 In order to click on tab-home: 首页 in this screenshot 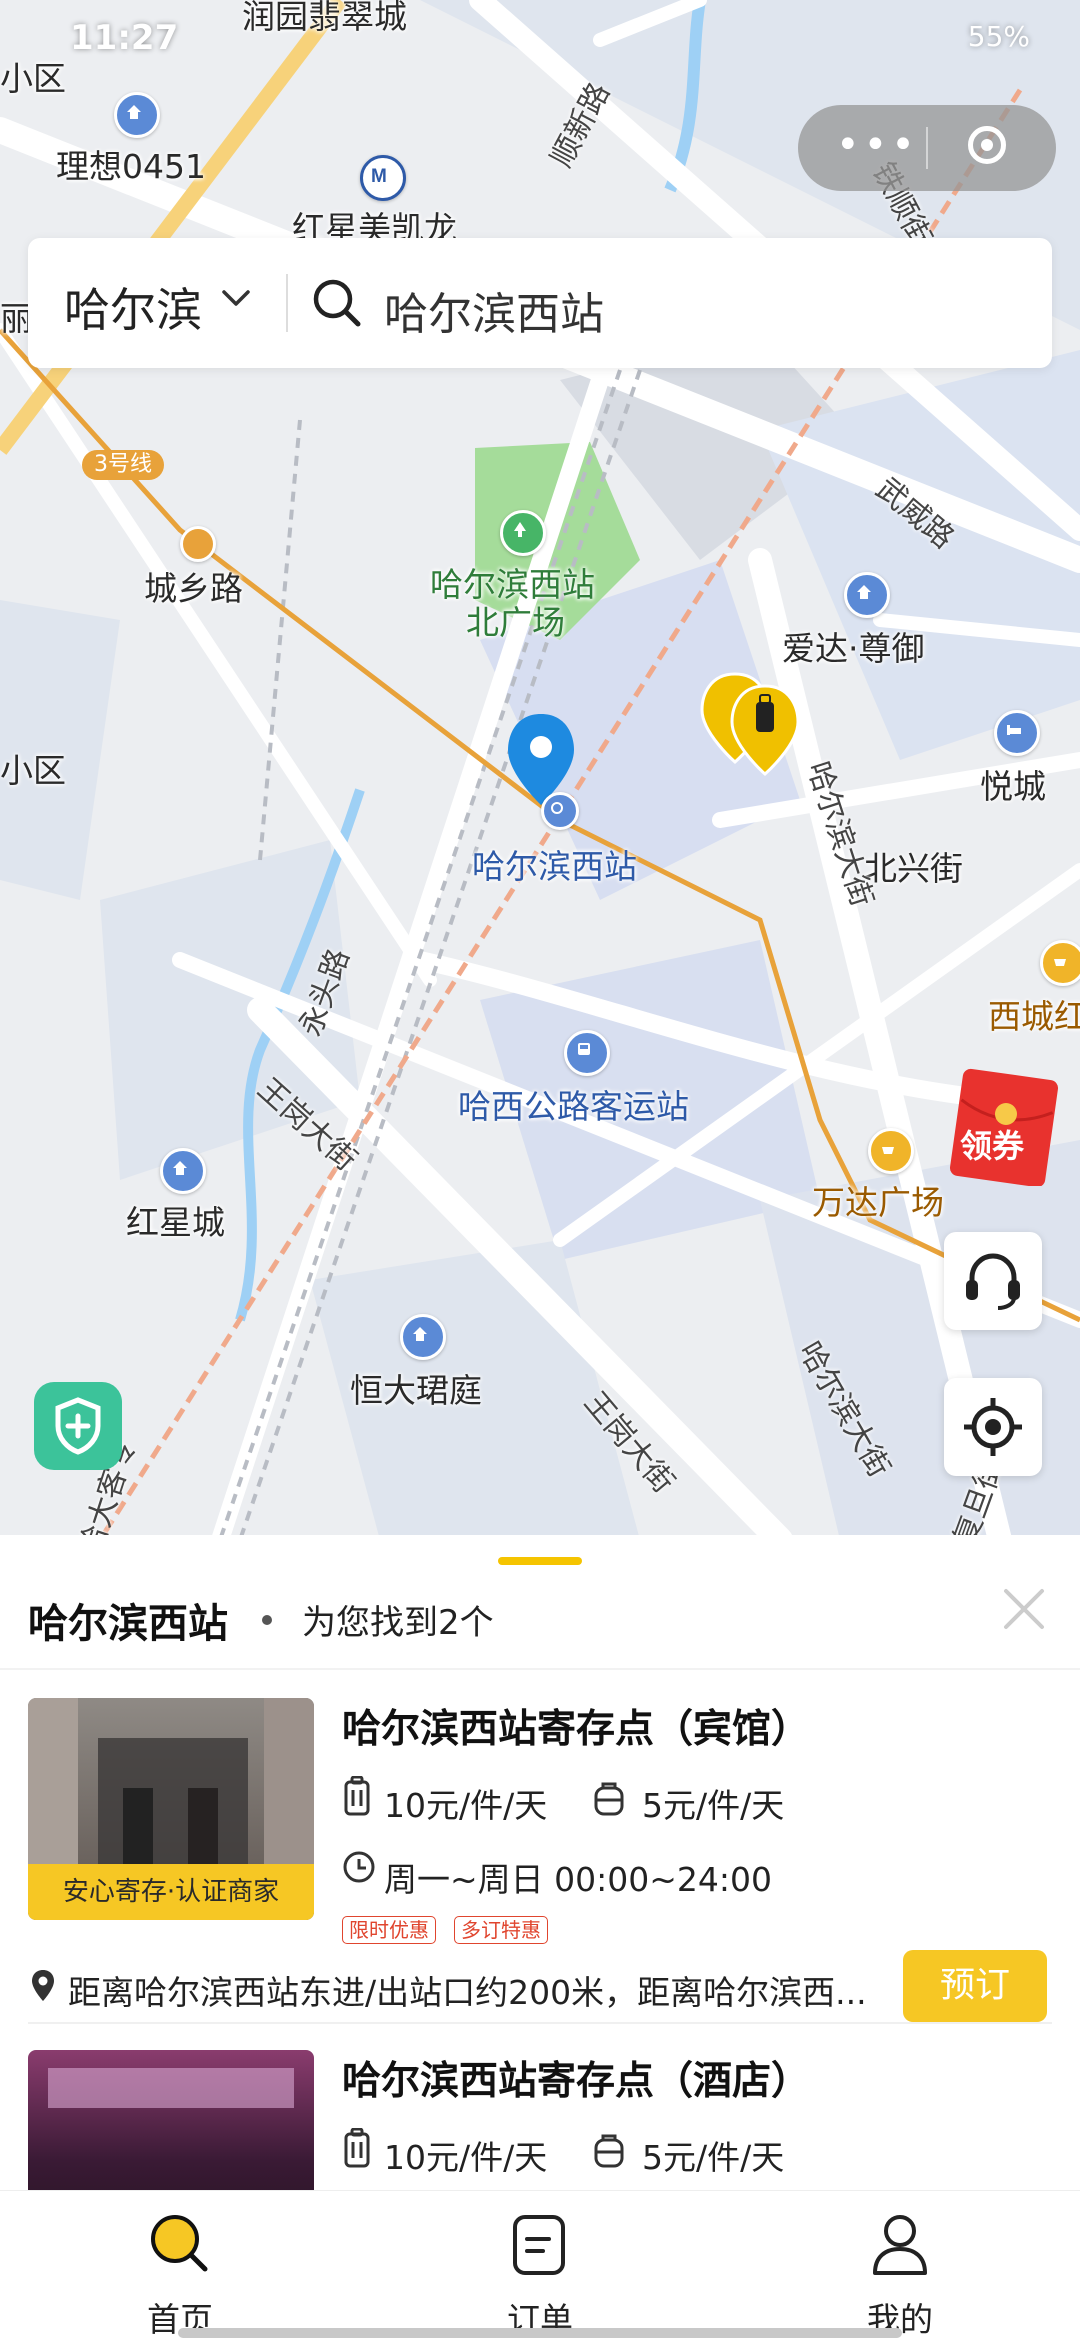, I will do `click(180, 2266)`.